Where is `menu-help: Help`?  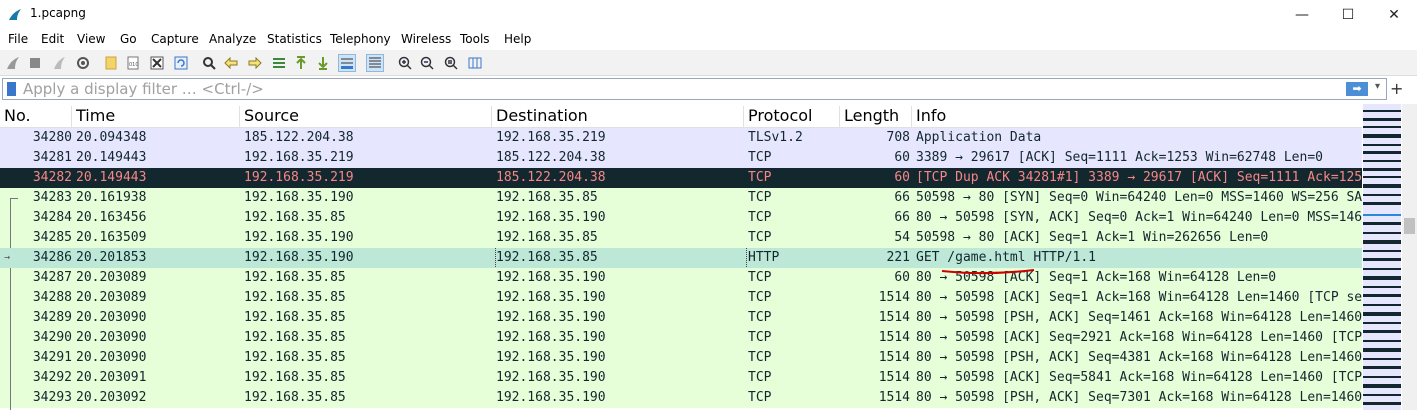 menu-help: Help is located at coordinates (517, 39).